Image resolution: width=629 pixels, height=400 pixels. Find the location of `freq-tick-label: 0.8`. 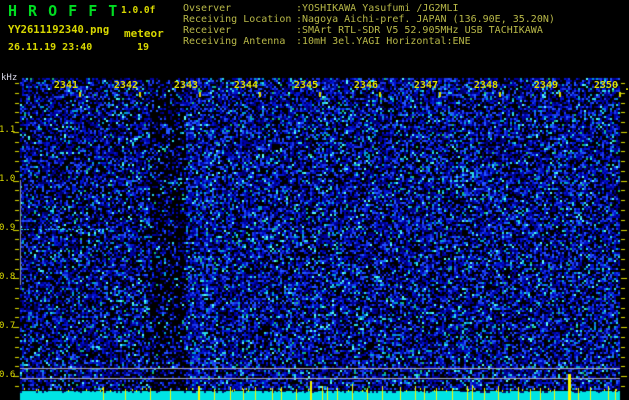

freq-tick-label: 0.8 is located at coordinates (8, 277).